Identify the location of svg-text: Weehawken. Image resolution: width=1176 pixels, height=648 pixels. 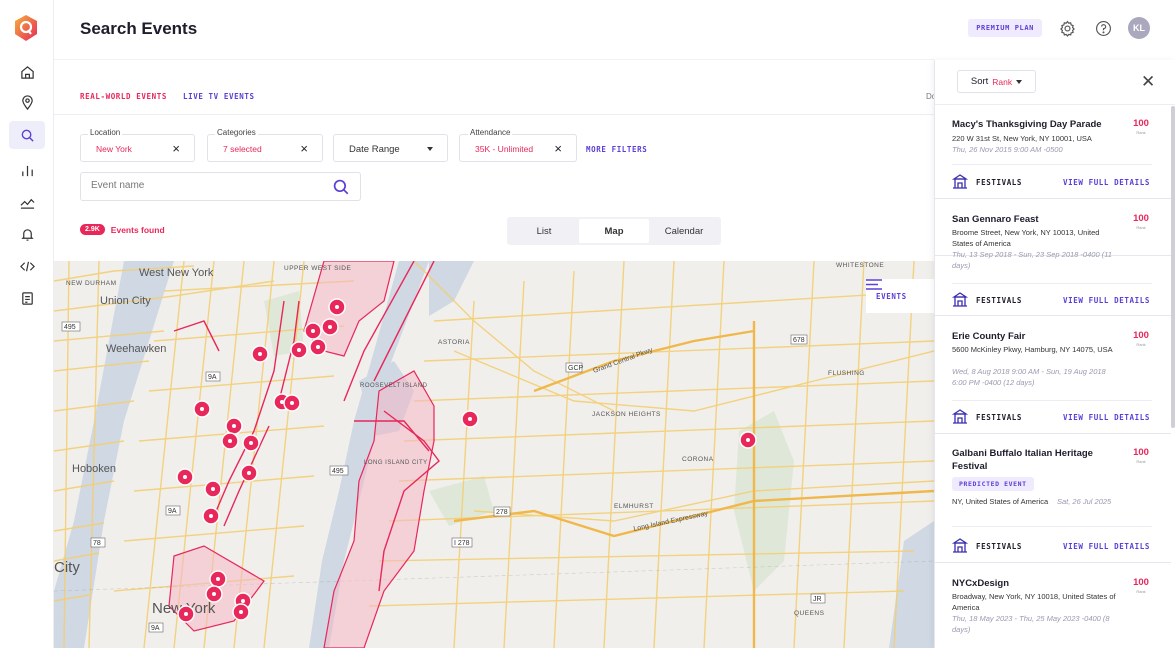
(136, 349).